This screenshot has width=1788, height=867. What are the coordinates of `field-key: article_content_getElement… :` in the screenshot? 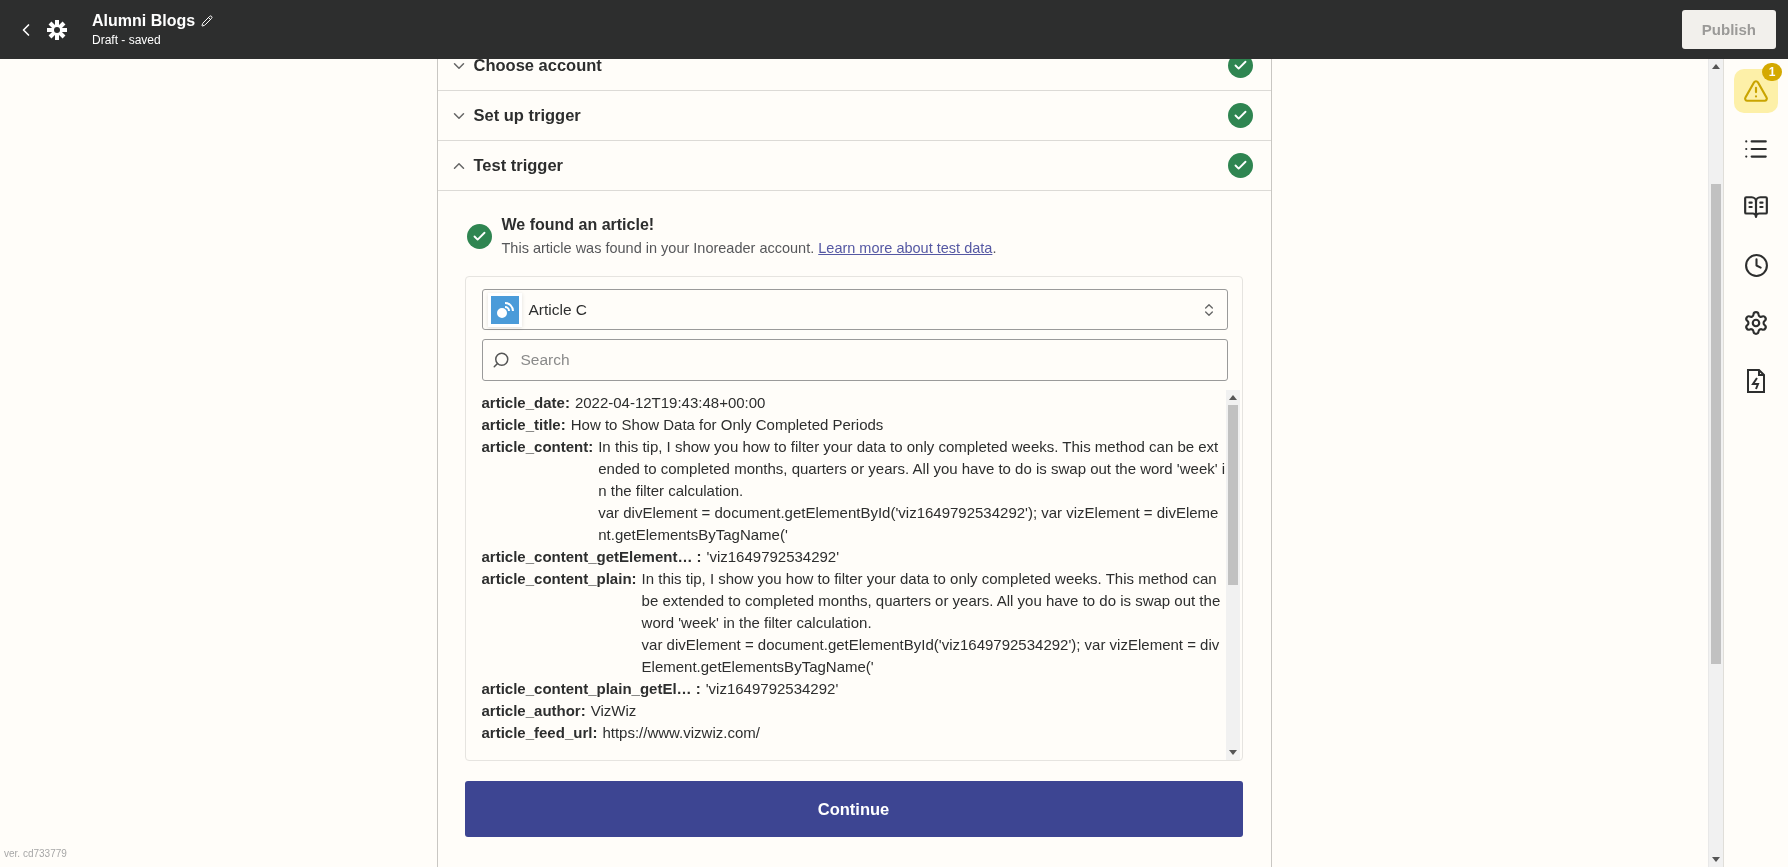 It's located at (591, 557).